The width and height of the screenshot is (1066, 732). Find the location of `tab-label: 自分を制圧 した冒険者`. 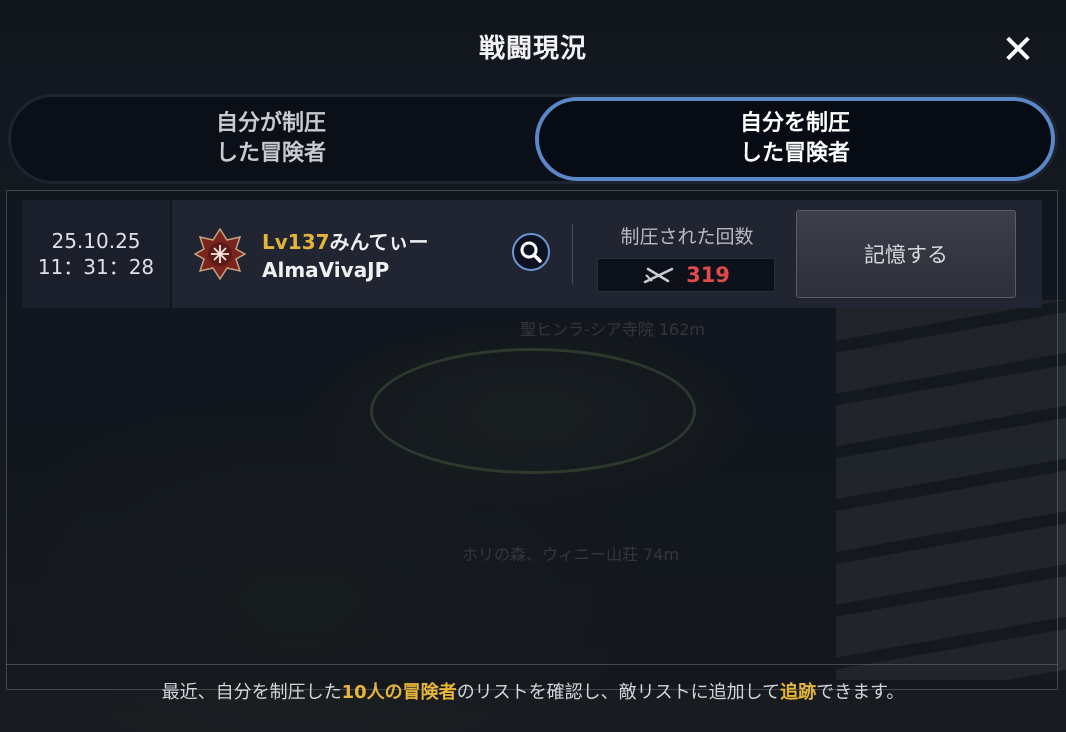

tab-label: 自分を制圧 した冒険者 is located at coordinates (794, 138).